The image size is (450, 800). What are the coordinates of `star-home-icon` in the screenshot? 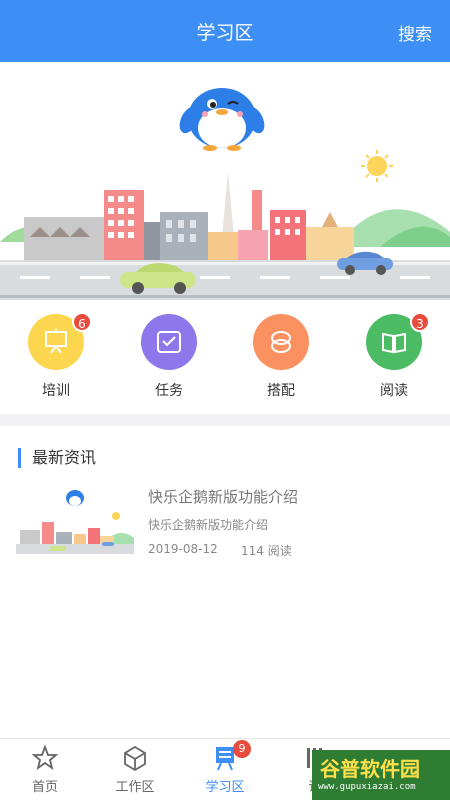 It's located at (45, 757).